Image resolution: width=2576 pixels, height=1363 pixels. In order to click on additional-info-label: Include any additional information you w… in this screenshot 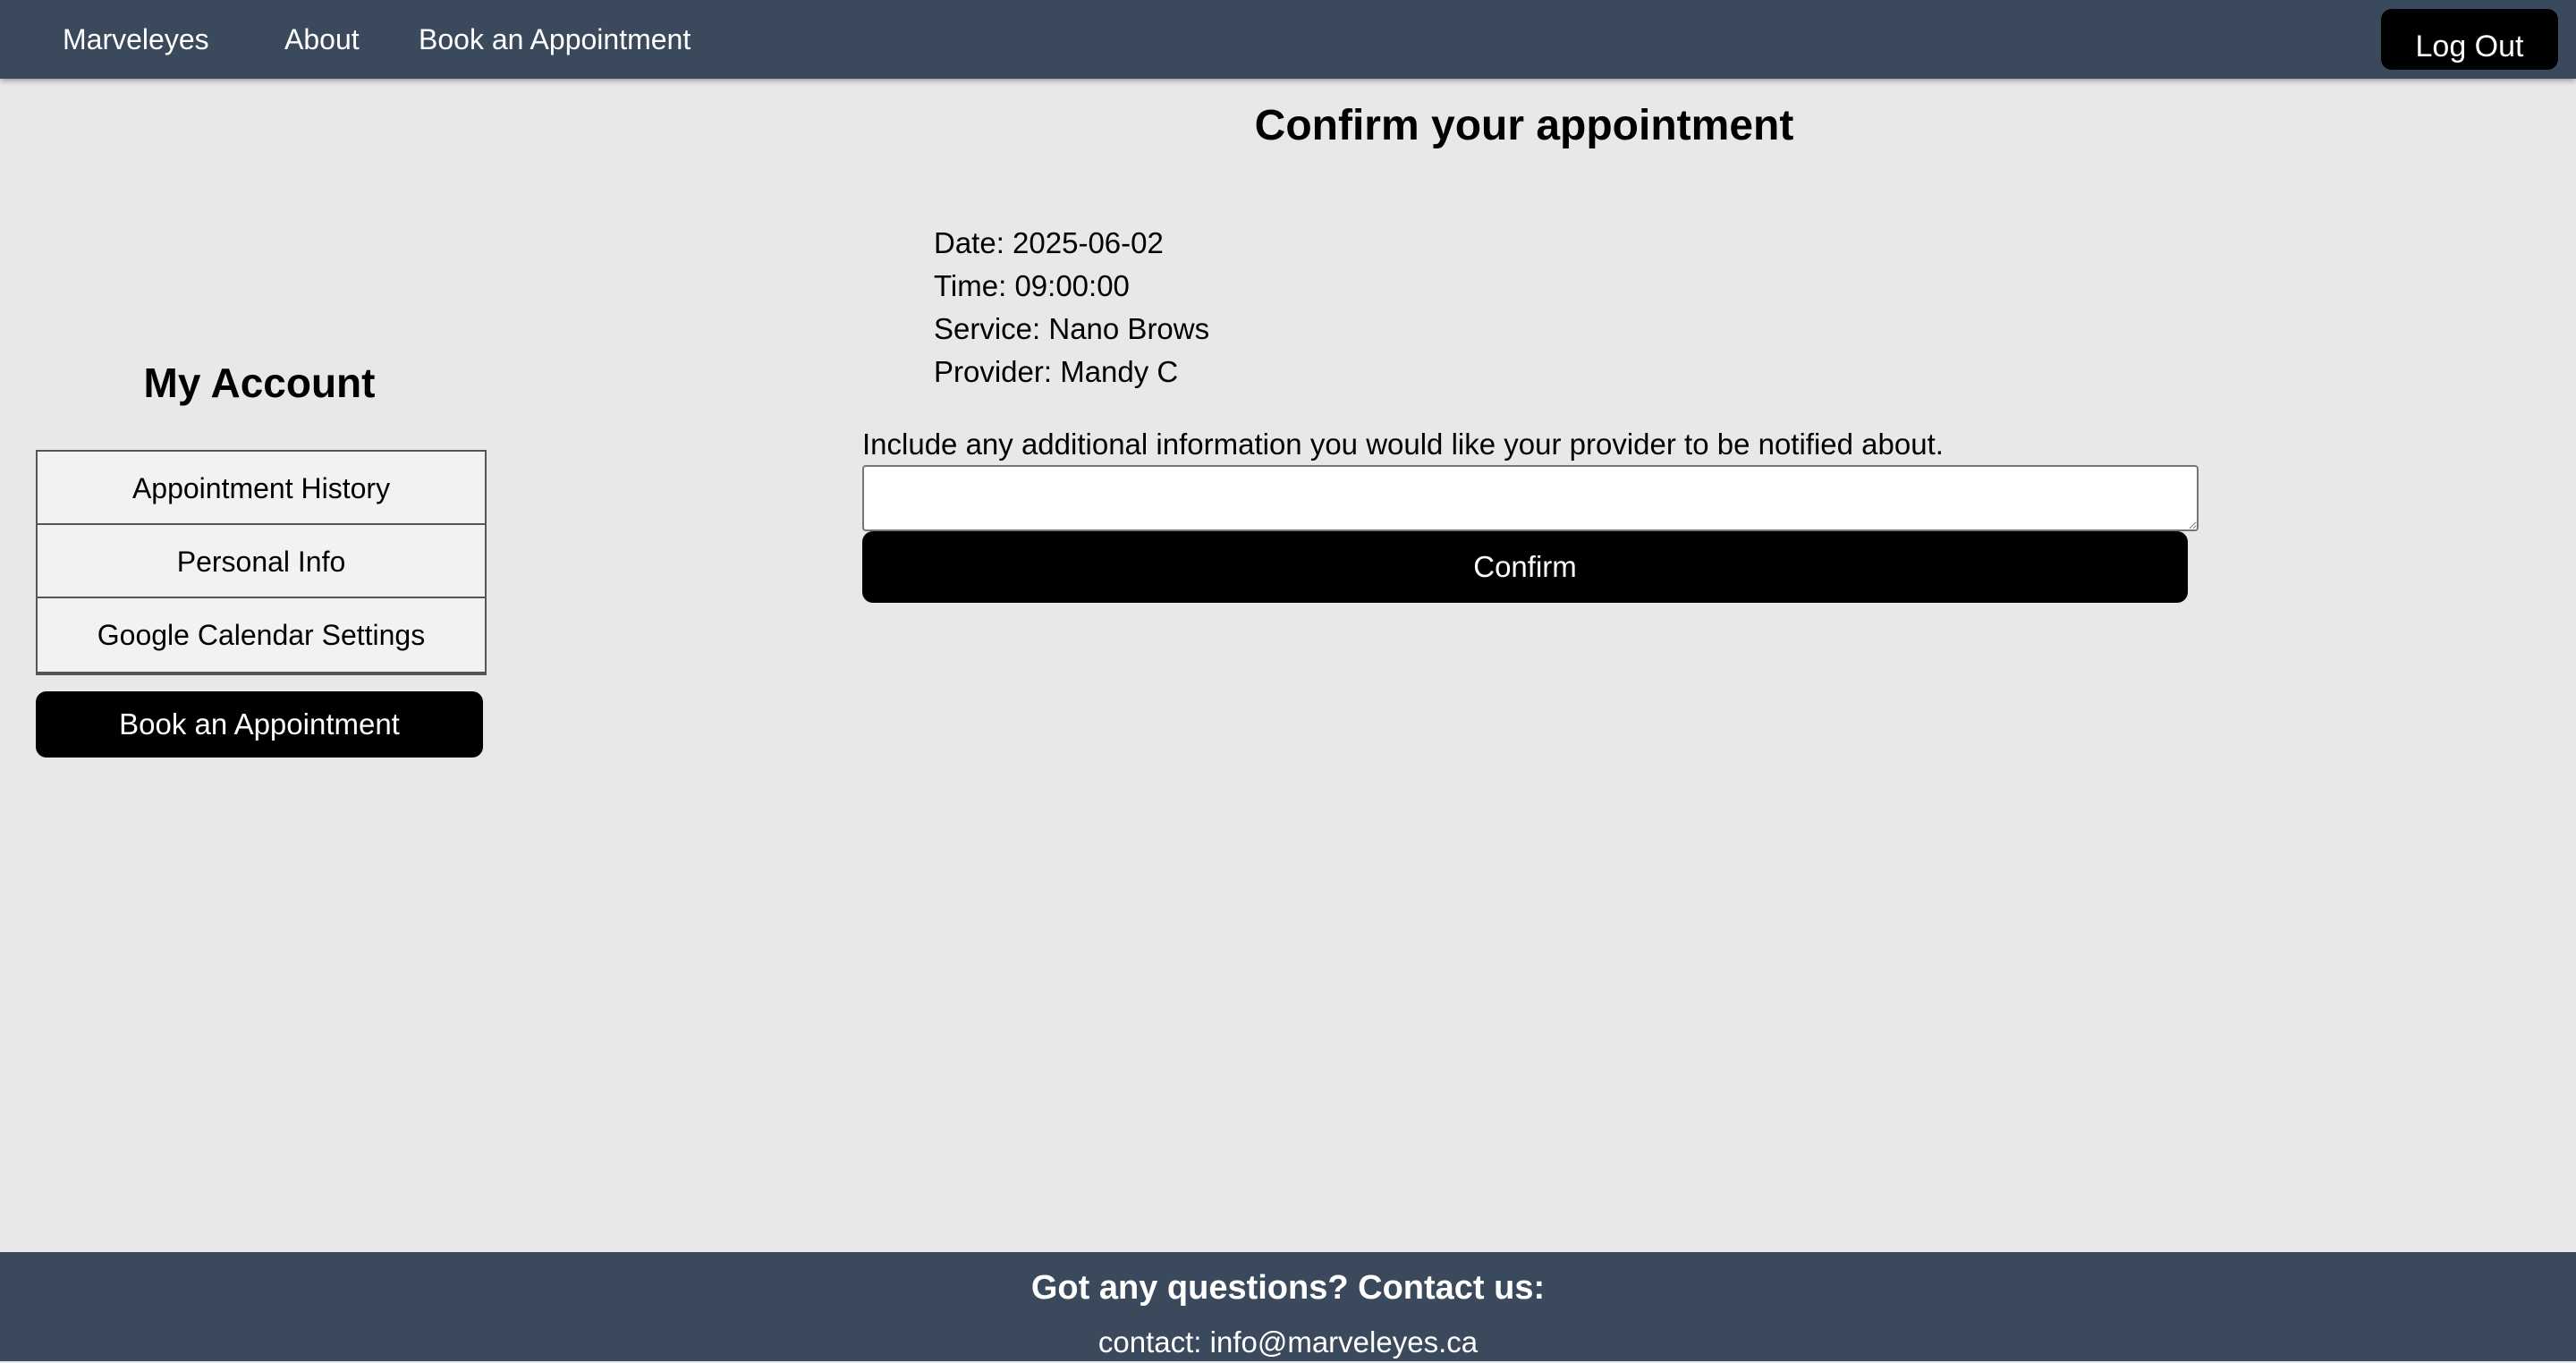, I will do `click(1403, 444)`.